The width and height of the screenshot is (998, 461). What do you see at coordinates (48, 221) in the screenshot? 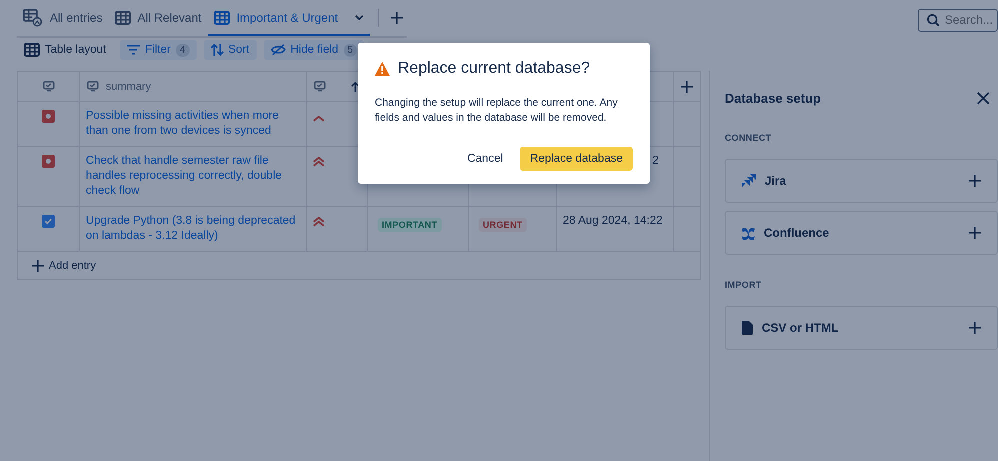
I see `checkbox` at bounding box center [48, 221].